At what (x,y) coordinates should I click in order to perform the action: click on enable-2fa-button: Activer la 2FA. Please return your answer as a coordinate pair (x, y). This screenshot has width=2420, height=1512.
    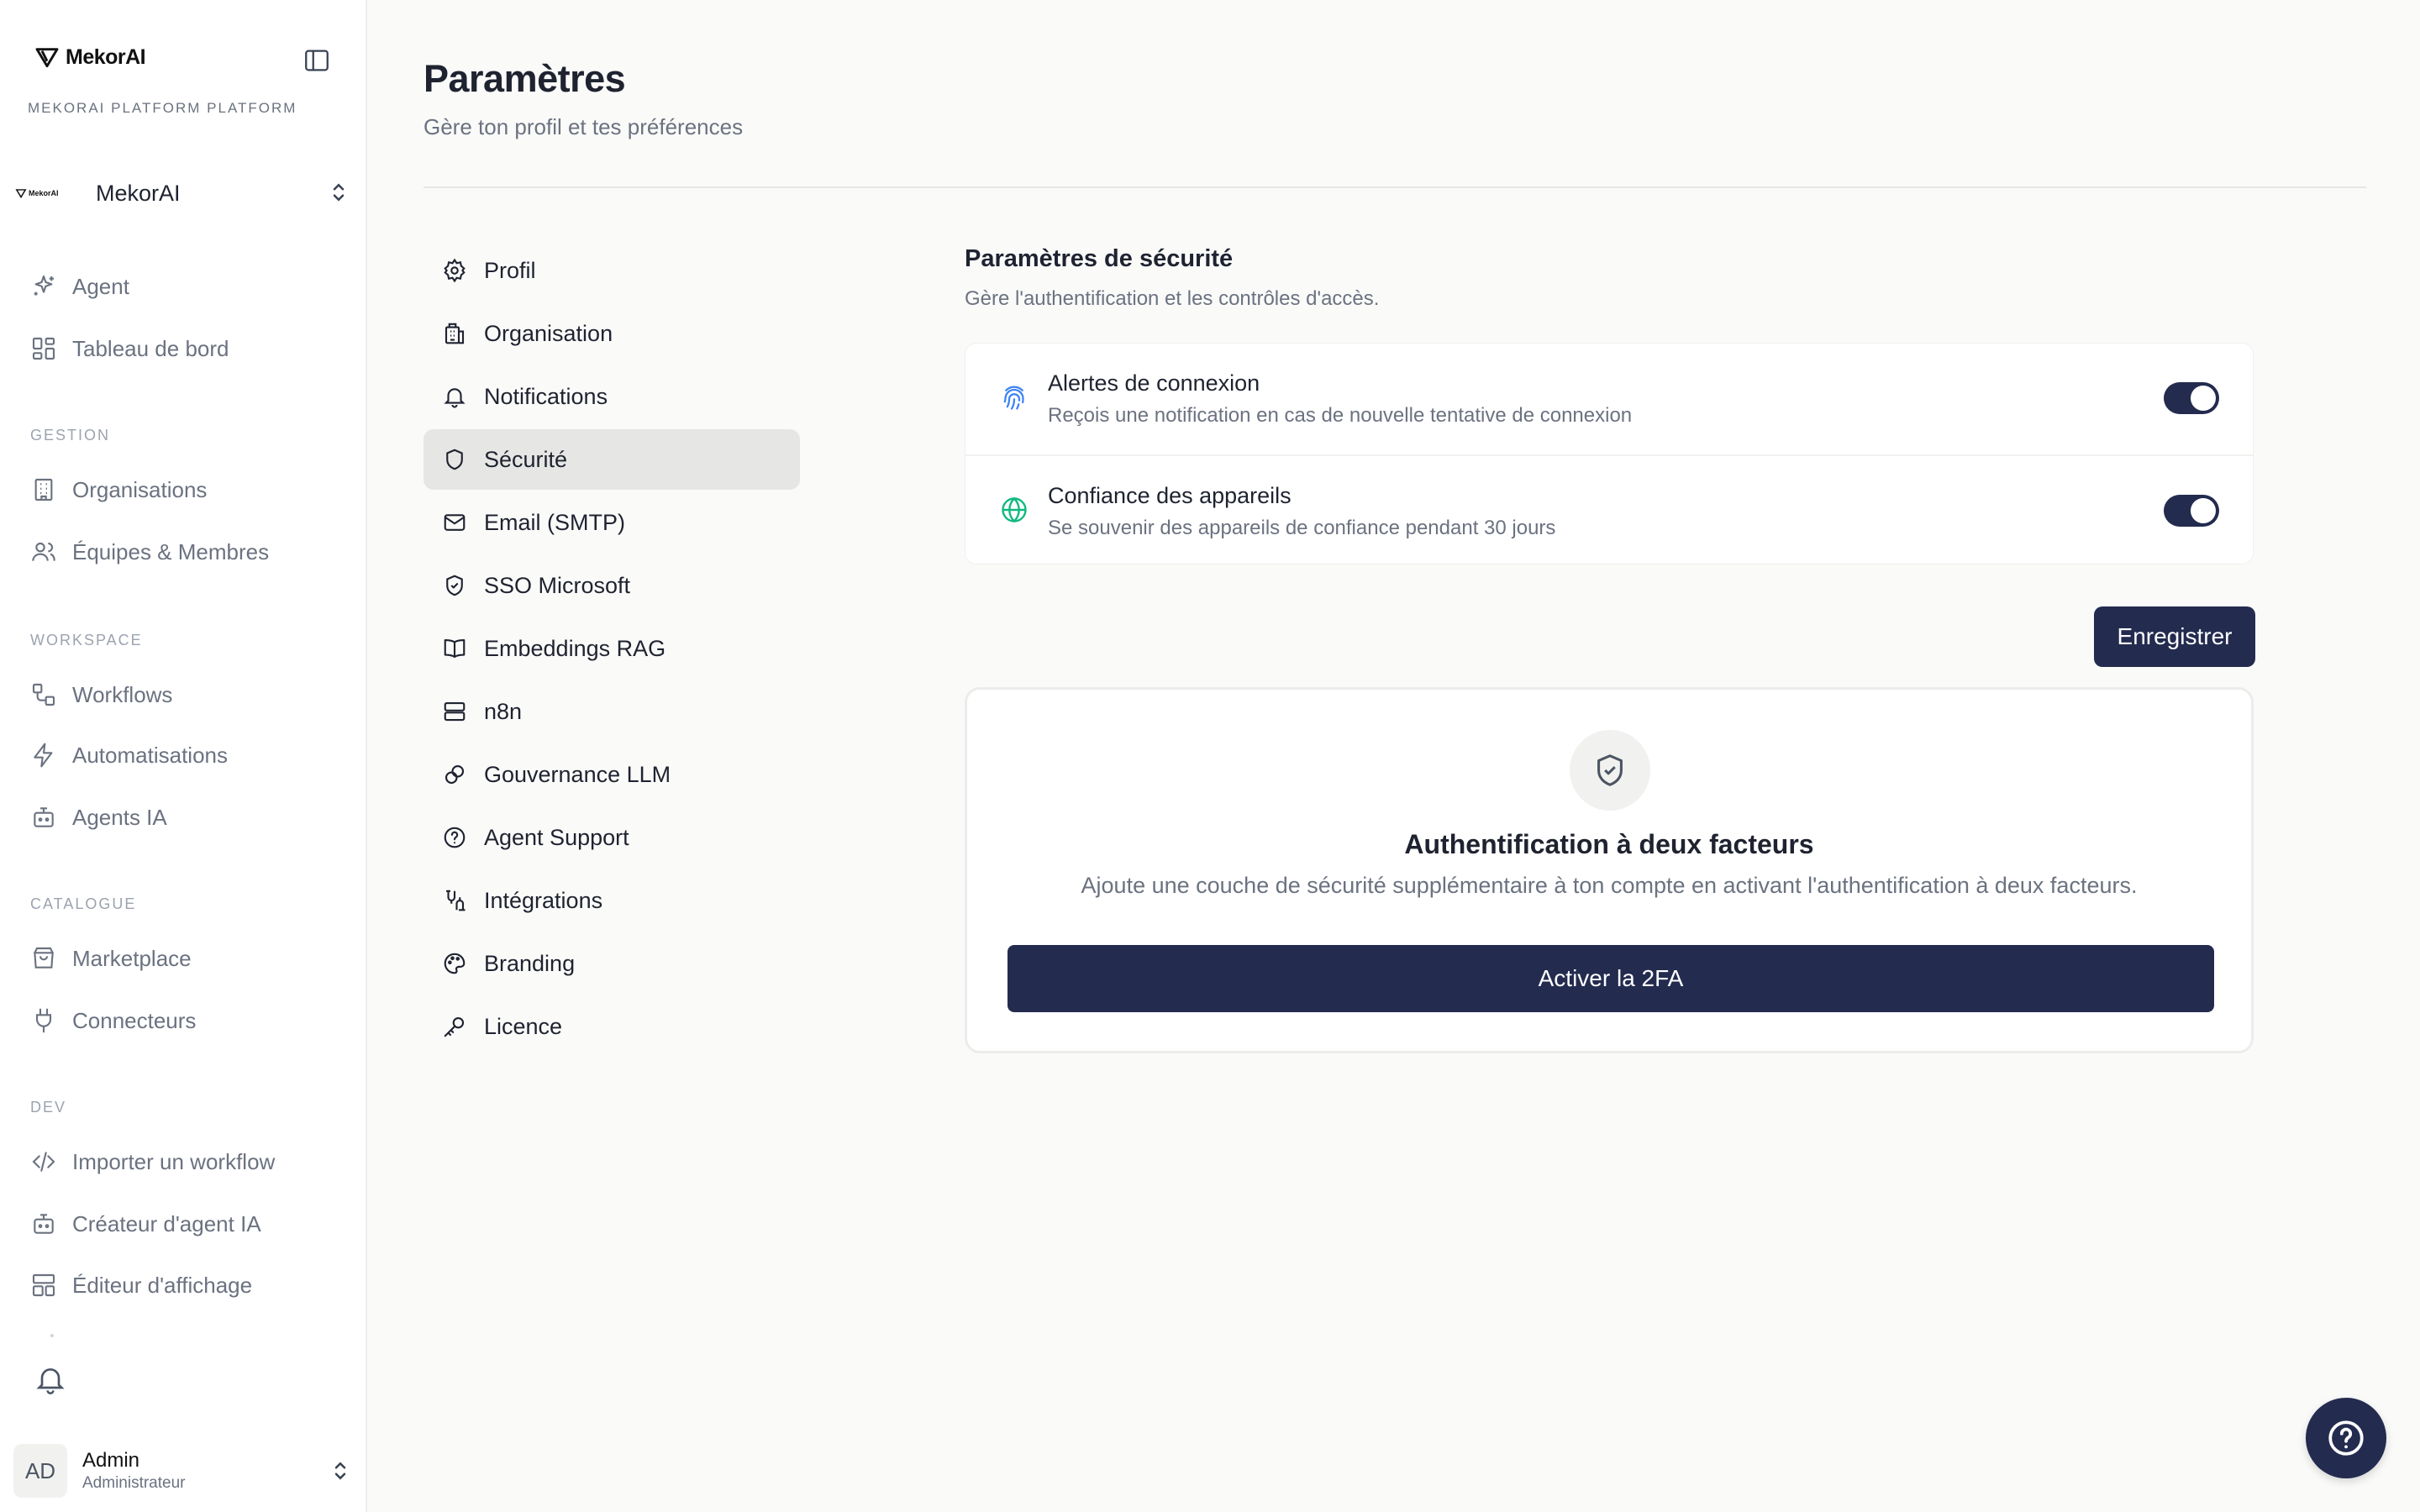
    Looking at the image, I should click on (1610, 978).